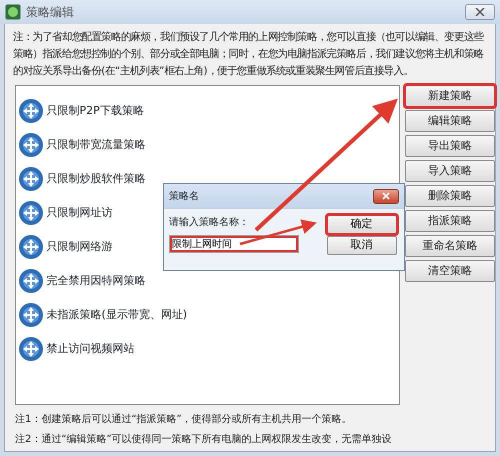 The height and width of the screenshot is (456, 500). I want to click on policy-label: 完全禁用因特网策略, so click(96, 281).